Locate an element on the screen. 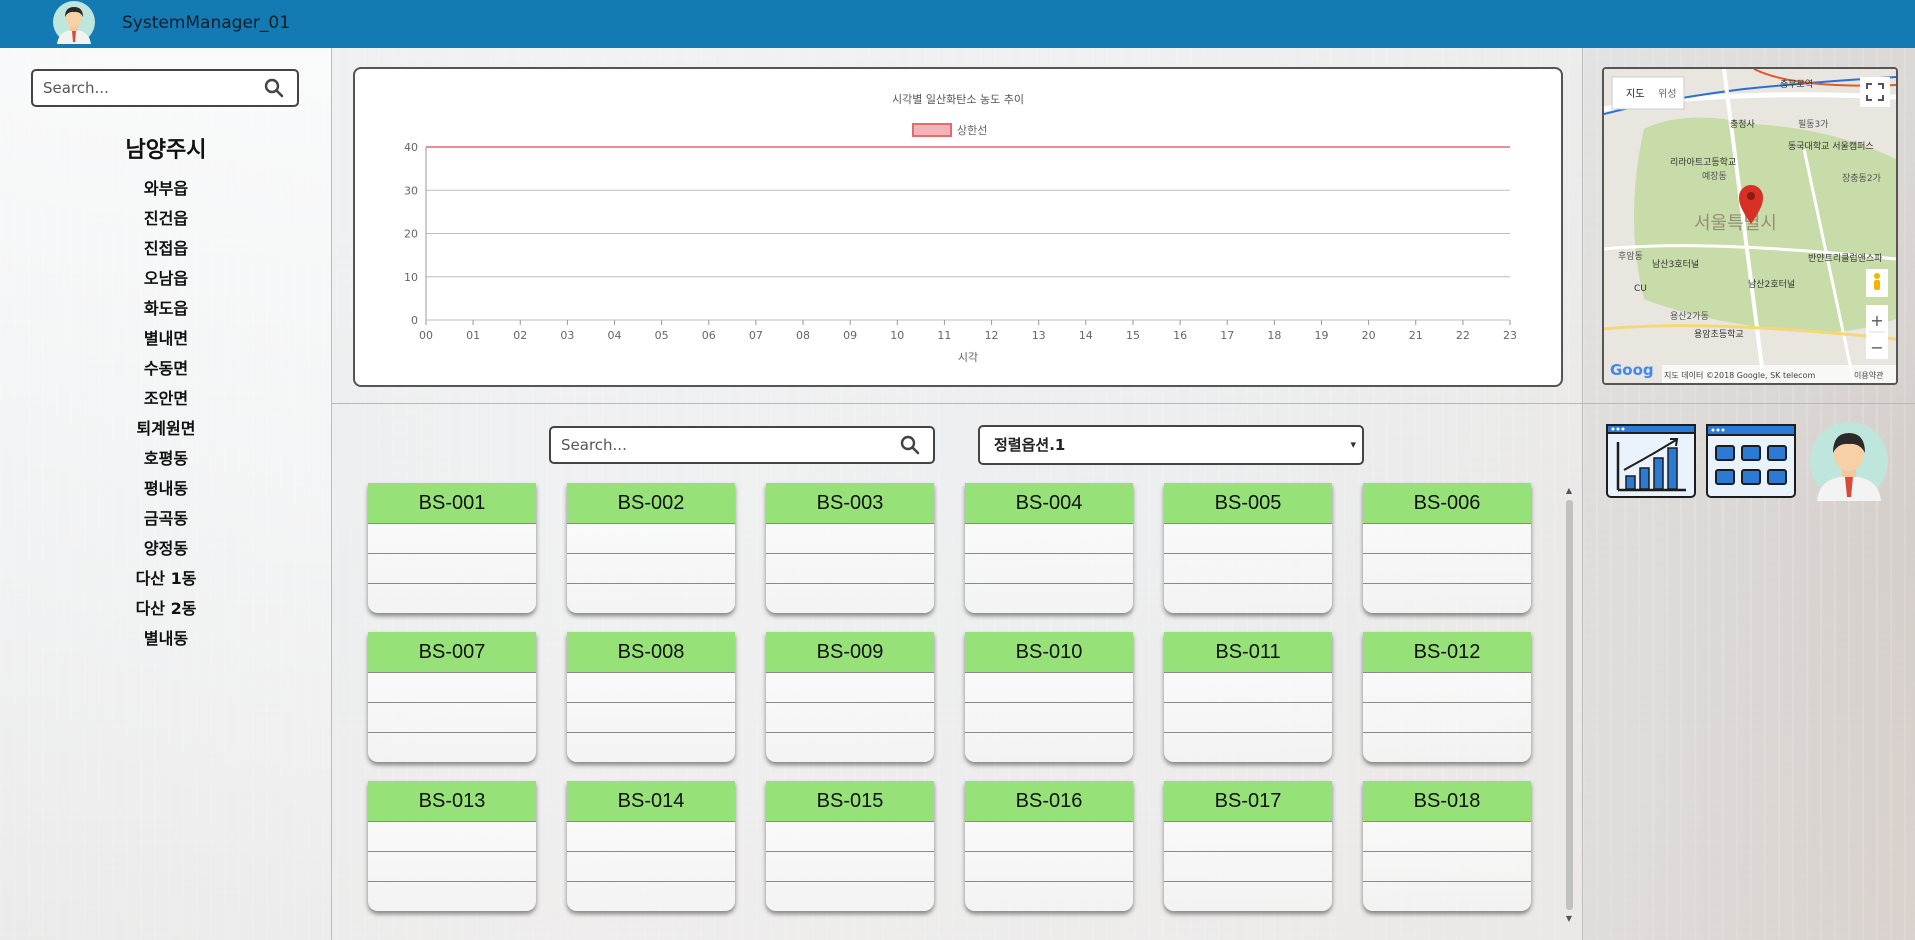 This screenshot has height=940, width=1915. x-tick-label: 07 is located at coordinates (756, 335).